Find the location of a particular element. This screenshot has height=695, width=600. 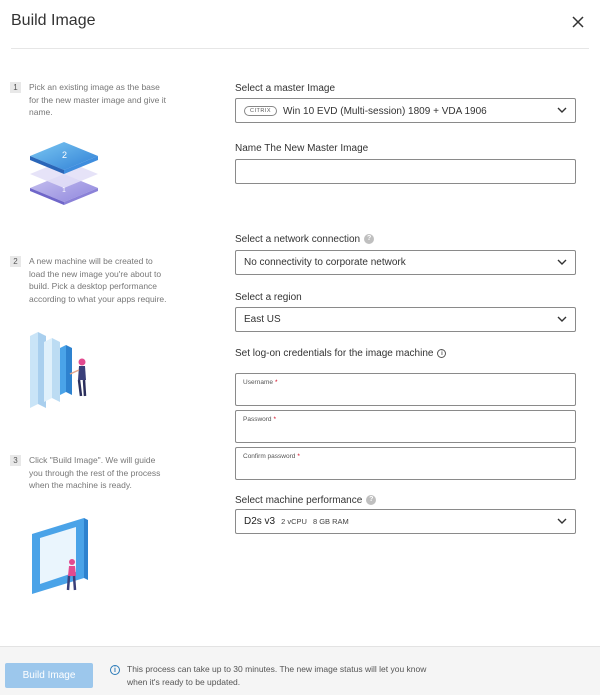

network-select: No connectivity to corporate network is located at coordinates (405, 262).